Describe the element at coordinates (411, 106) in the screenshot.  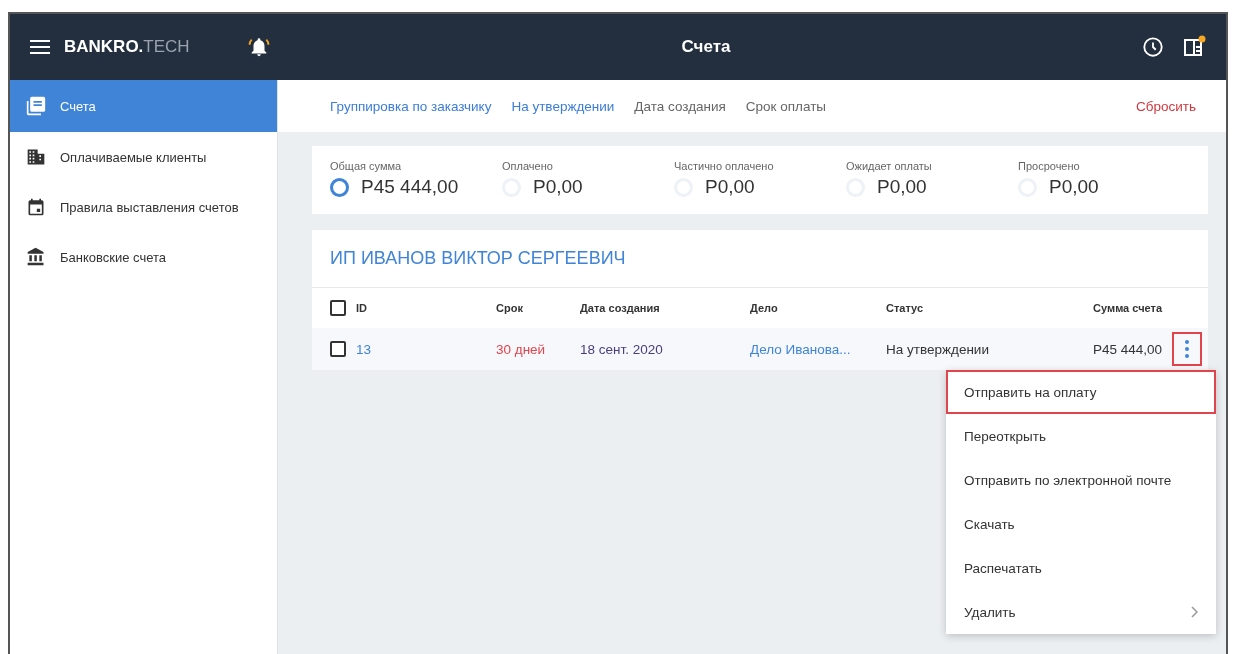
I see `filter-link: Группировка по заказчику` at that location.